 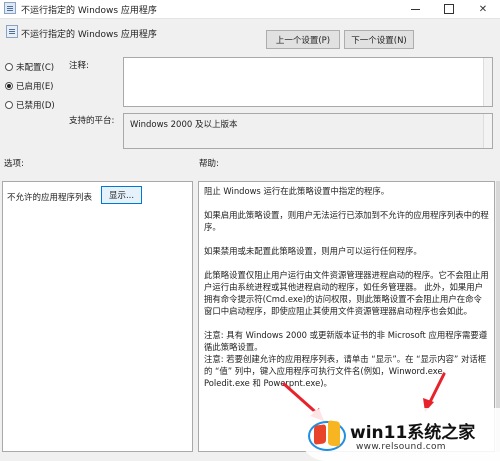 I want to click on radio-enabled: 已启用(E), so click(x=29, y=86).